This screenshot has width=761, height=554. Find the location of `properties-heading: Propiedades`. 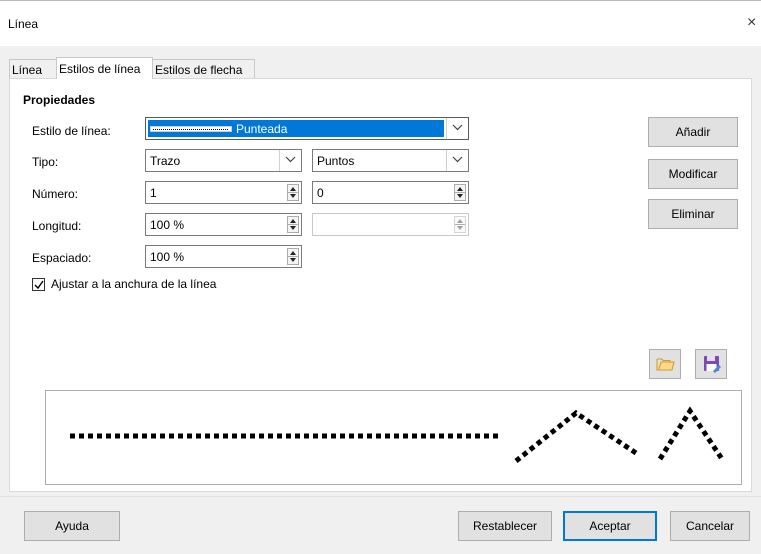

properties-heading: Propiedades is located at coordinates (59, 100).